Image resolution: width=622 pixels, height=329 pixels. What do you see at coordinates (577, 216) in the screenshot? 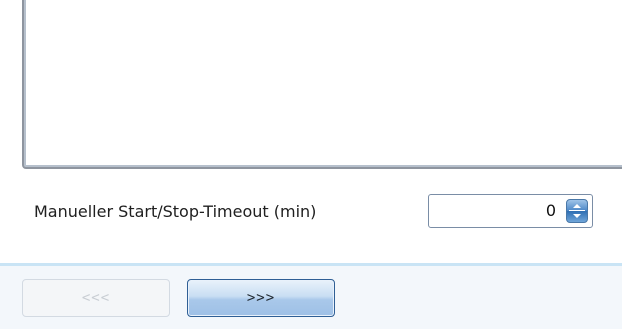
I see `arrow-down-icon` at bounding box center [577, 216].